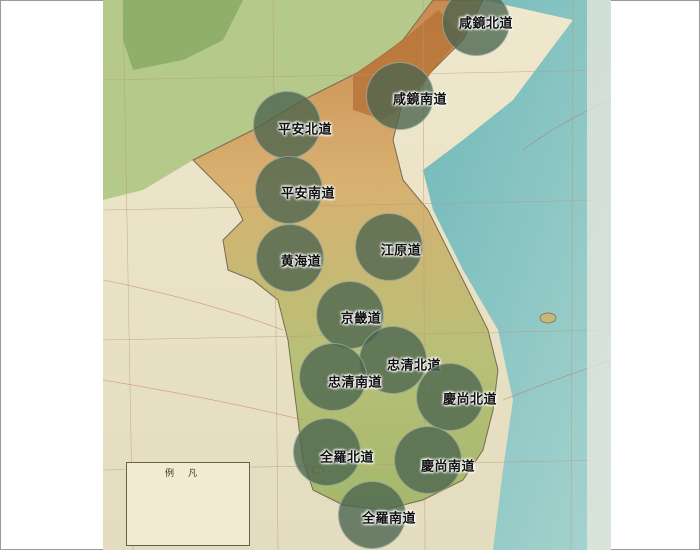 This screenshot has height=550, width=700. I want to click on map-right-margin, so click(599, 275).